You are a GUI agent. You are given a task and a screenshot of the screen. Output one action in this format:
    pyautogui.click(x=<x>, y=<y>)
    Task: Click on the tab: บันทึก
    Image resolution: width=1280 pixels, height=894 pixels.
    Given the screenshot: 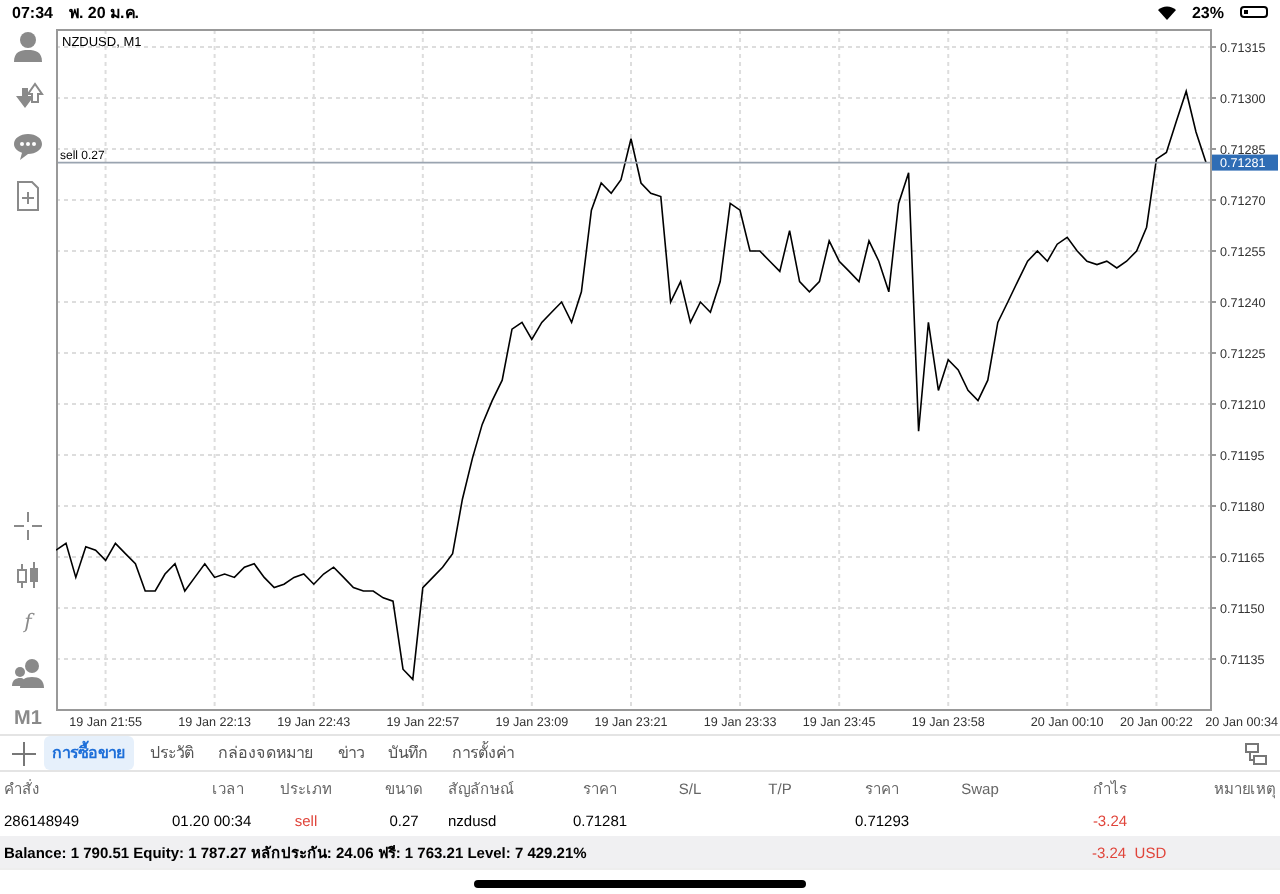 What is the action you would take?
    pyautogui.click(x=408, y=753)
    